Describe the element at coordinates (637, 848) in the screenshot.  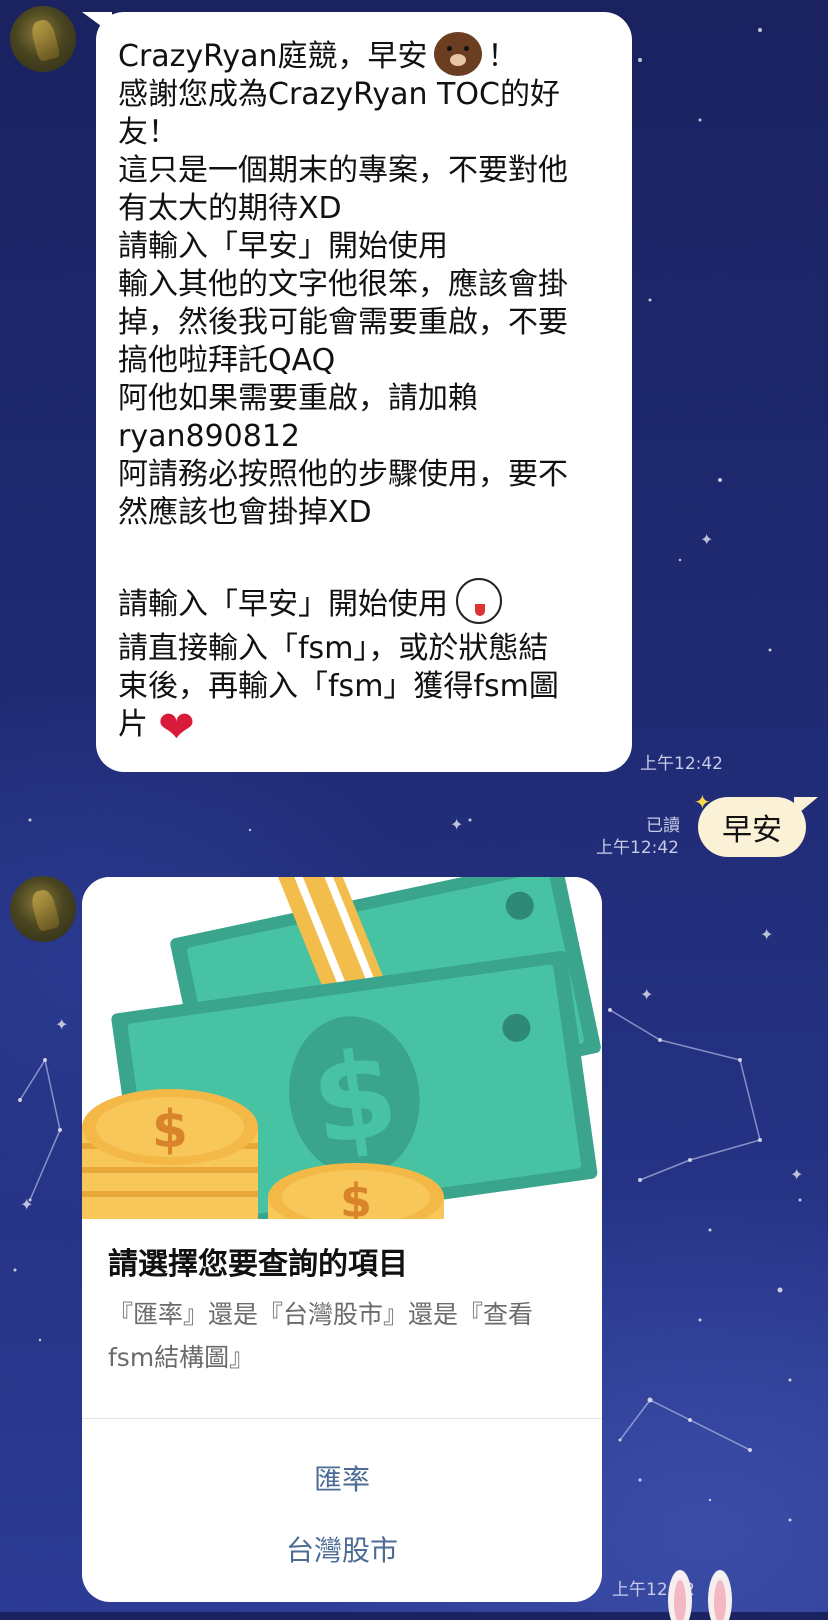
I see `outgoing-timestamp: 上午12:42` at that location.